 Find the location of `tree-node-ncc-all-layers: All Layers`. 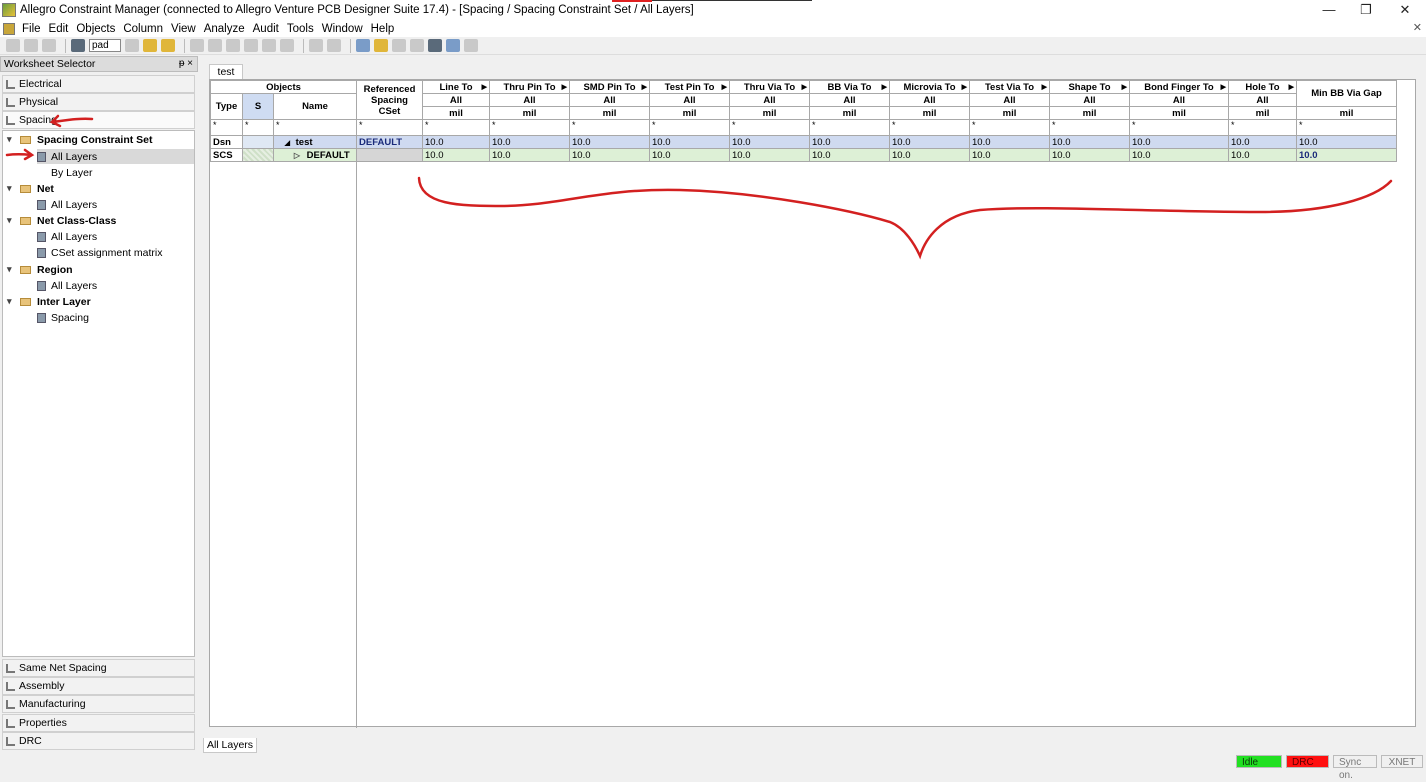

tree-node-ncc-all-layers: All Layers is located at coordinates (67, 236).